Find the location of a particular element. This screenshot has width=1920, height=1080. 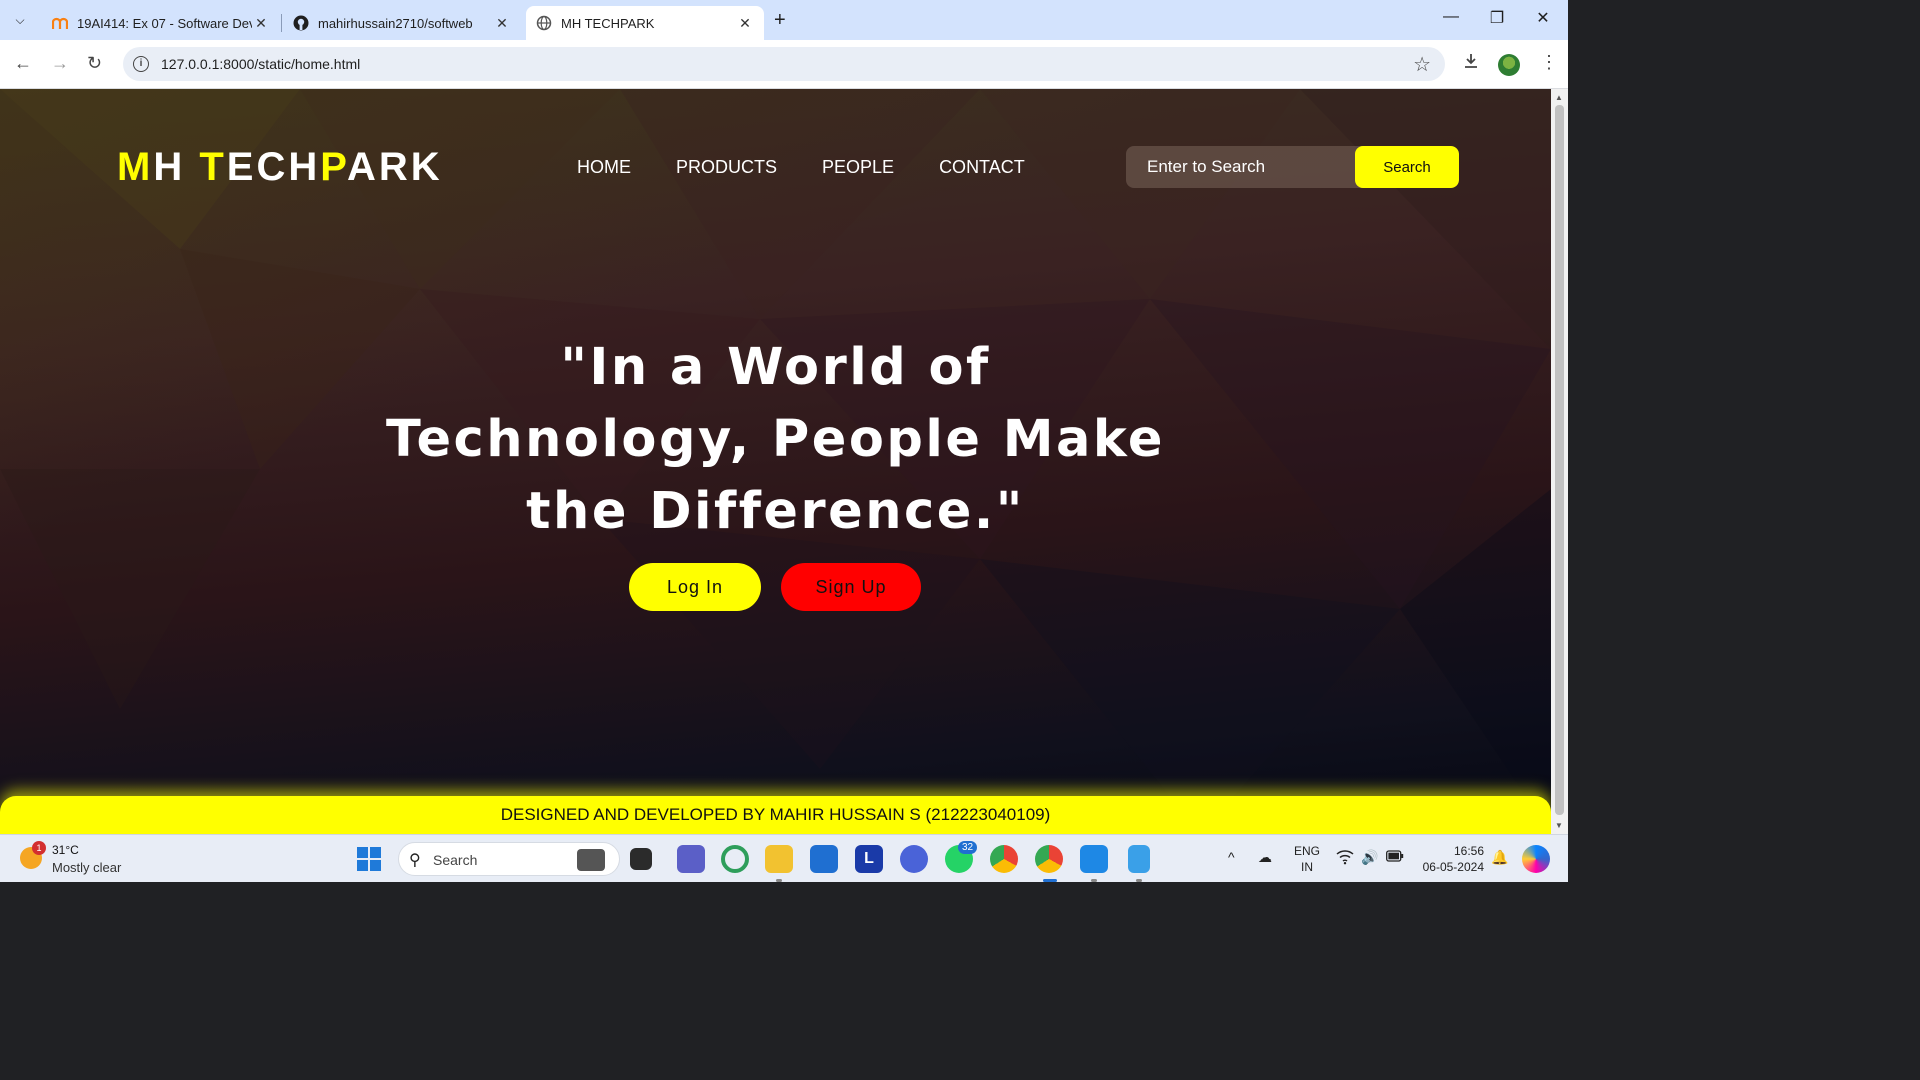

nav-people: PEOPLE is located at coordinates (858, 167).